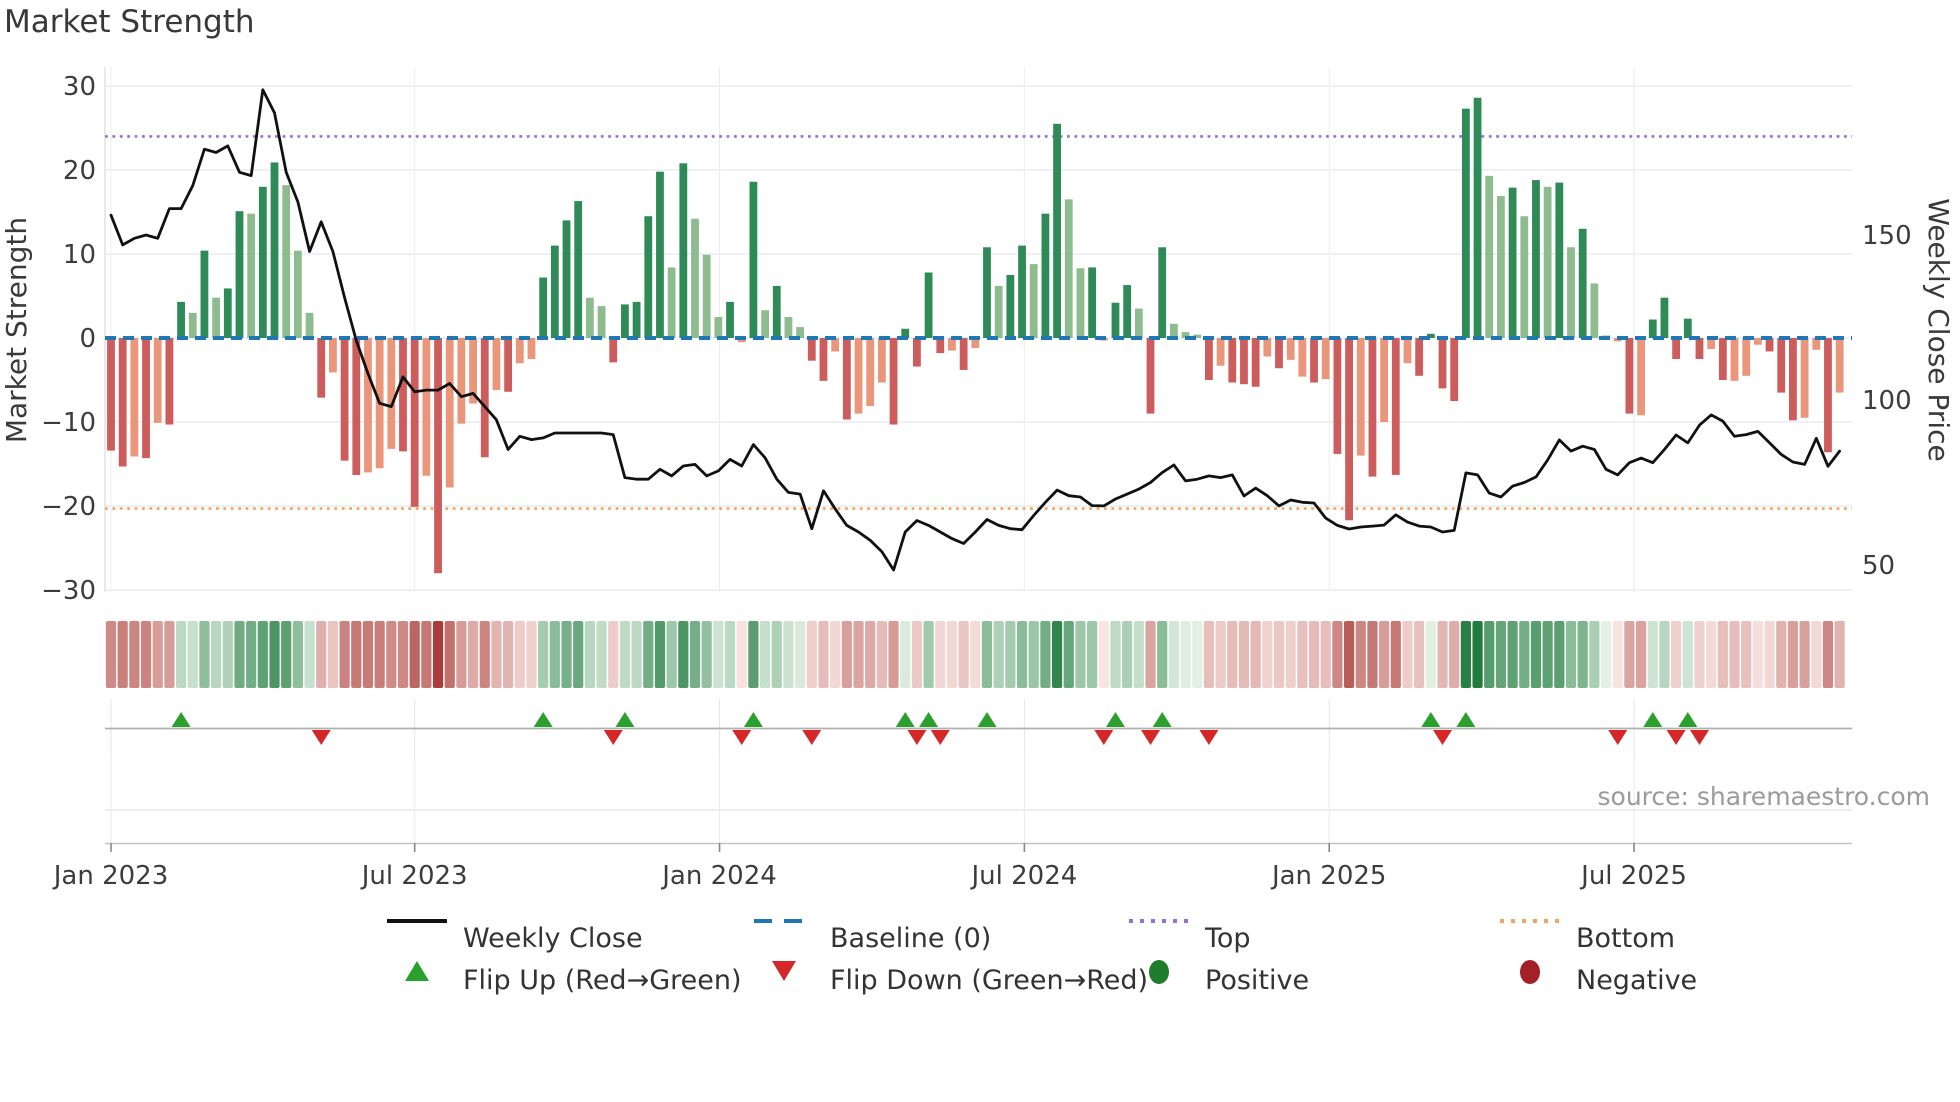 Image resolution: width=1960 pixels, height=1102 pixels. What do you see at coordinates (1023, 876) in the screenshot?
I see `x-tick-label: Jul 2024` at bounding box center [1023, 876].